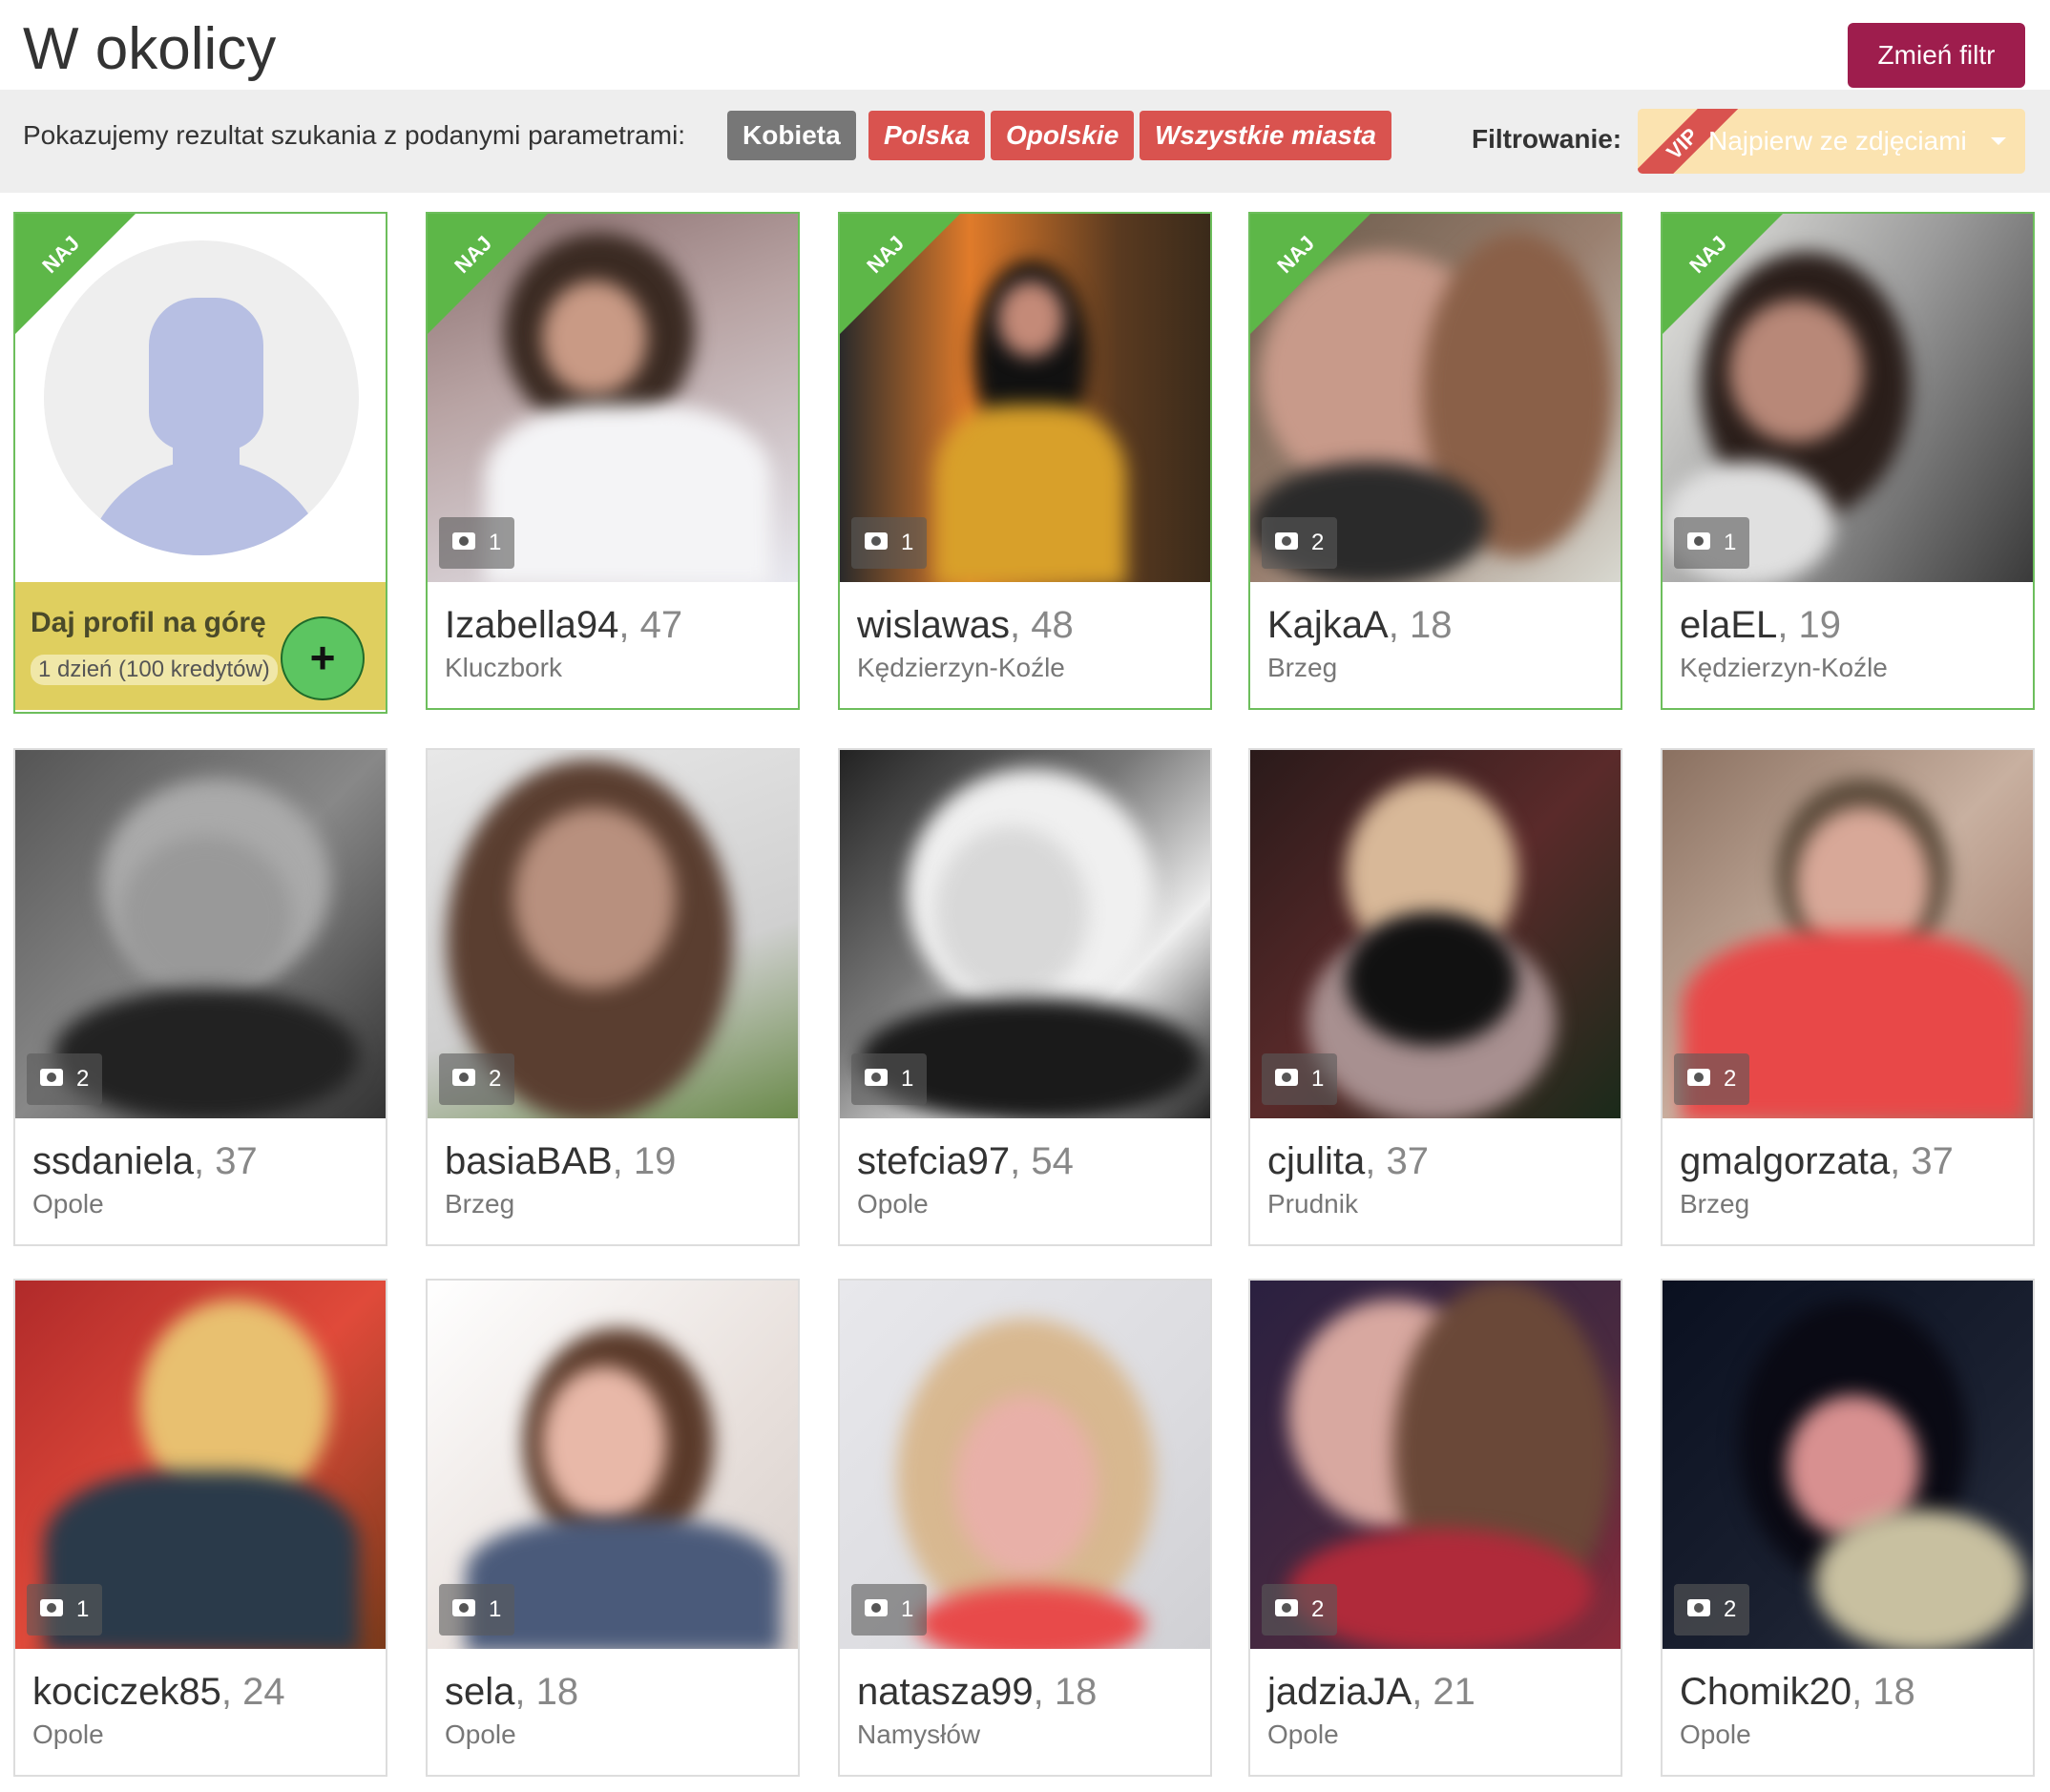 The width and height of the screenshot is (2050, 1792). What do you see at coordinates (1025, 1528) in the screenshot?
I see `profile-card: 1 natasza99, 18 Namysłów` at bounding box center [1025, 1528].